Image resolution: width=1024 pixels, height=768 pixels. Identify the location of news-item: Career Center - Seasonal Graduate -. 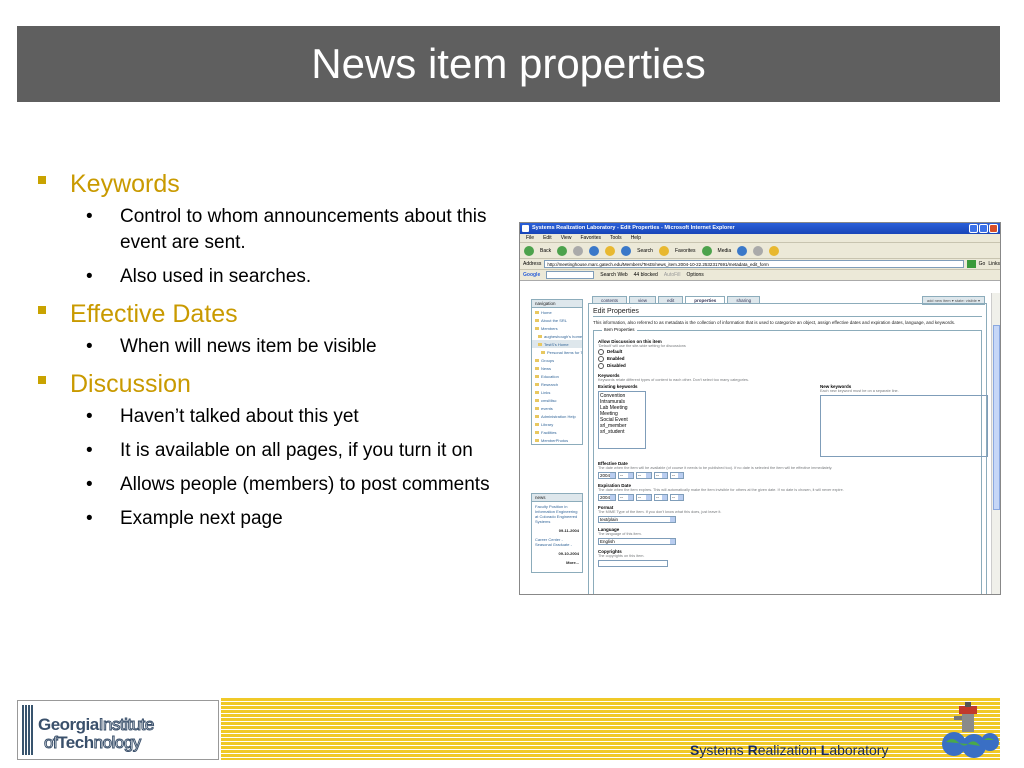
(557, 542).